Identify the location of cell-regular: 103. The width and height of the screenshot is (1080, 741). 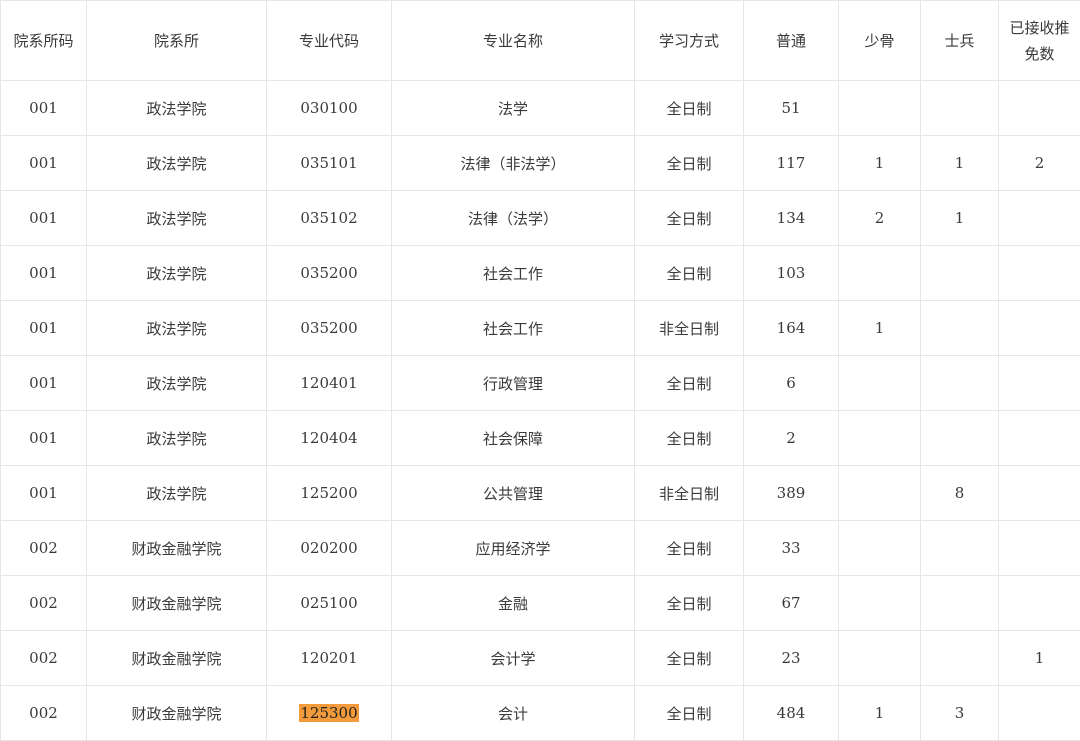
(791, 273).